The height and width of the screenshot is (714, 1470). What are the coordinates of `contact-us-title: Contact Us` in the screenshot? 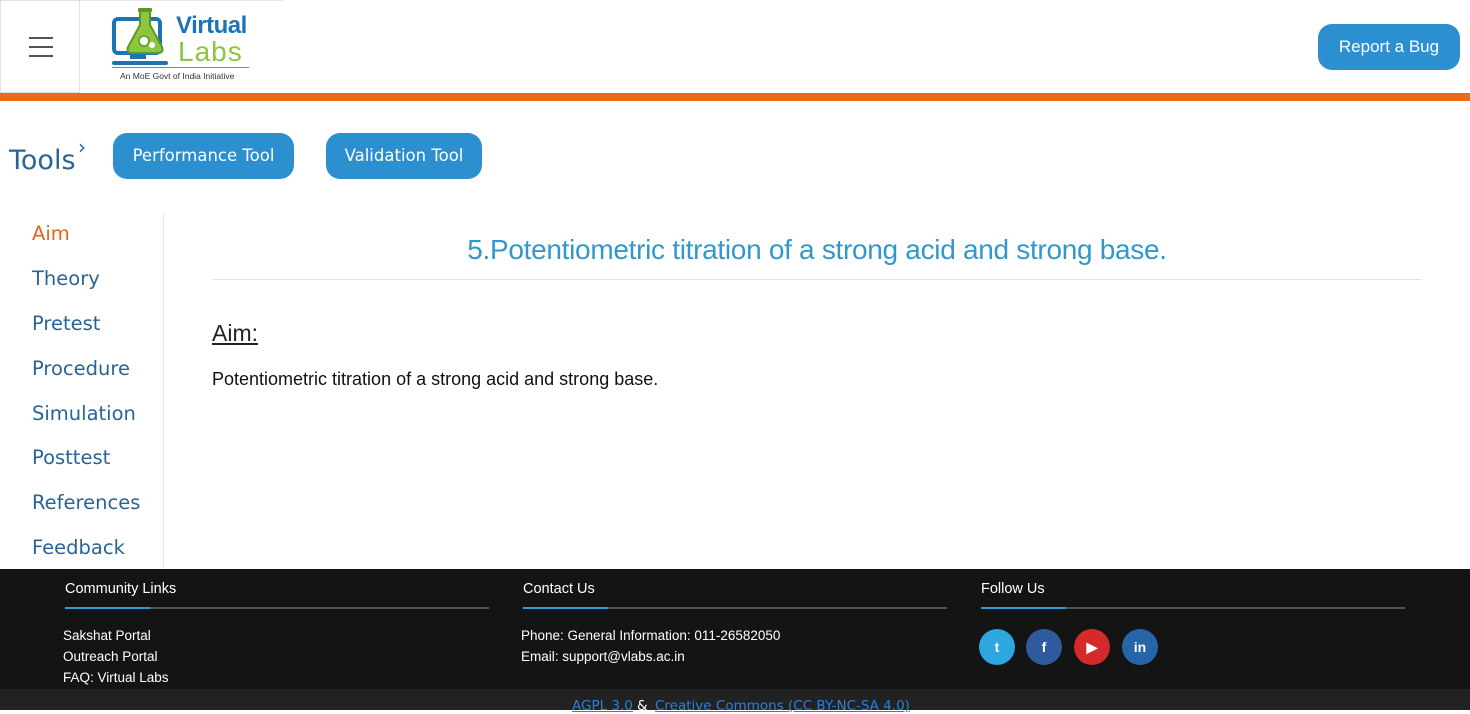 It's located at (559, 589).